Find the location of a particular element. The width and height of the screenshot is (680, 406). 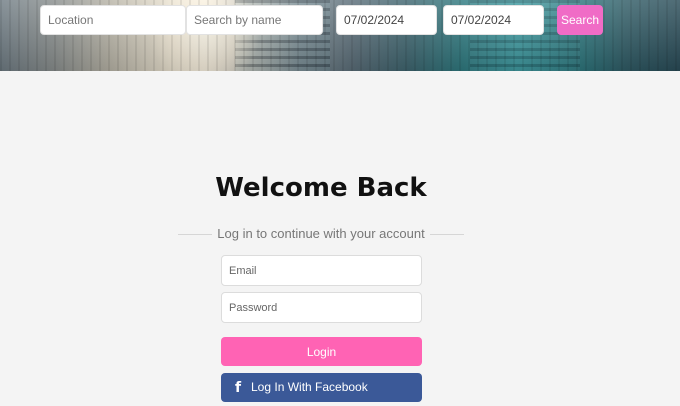

search-by-name-input is located at coordinates (254, 20).